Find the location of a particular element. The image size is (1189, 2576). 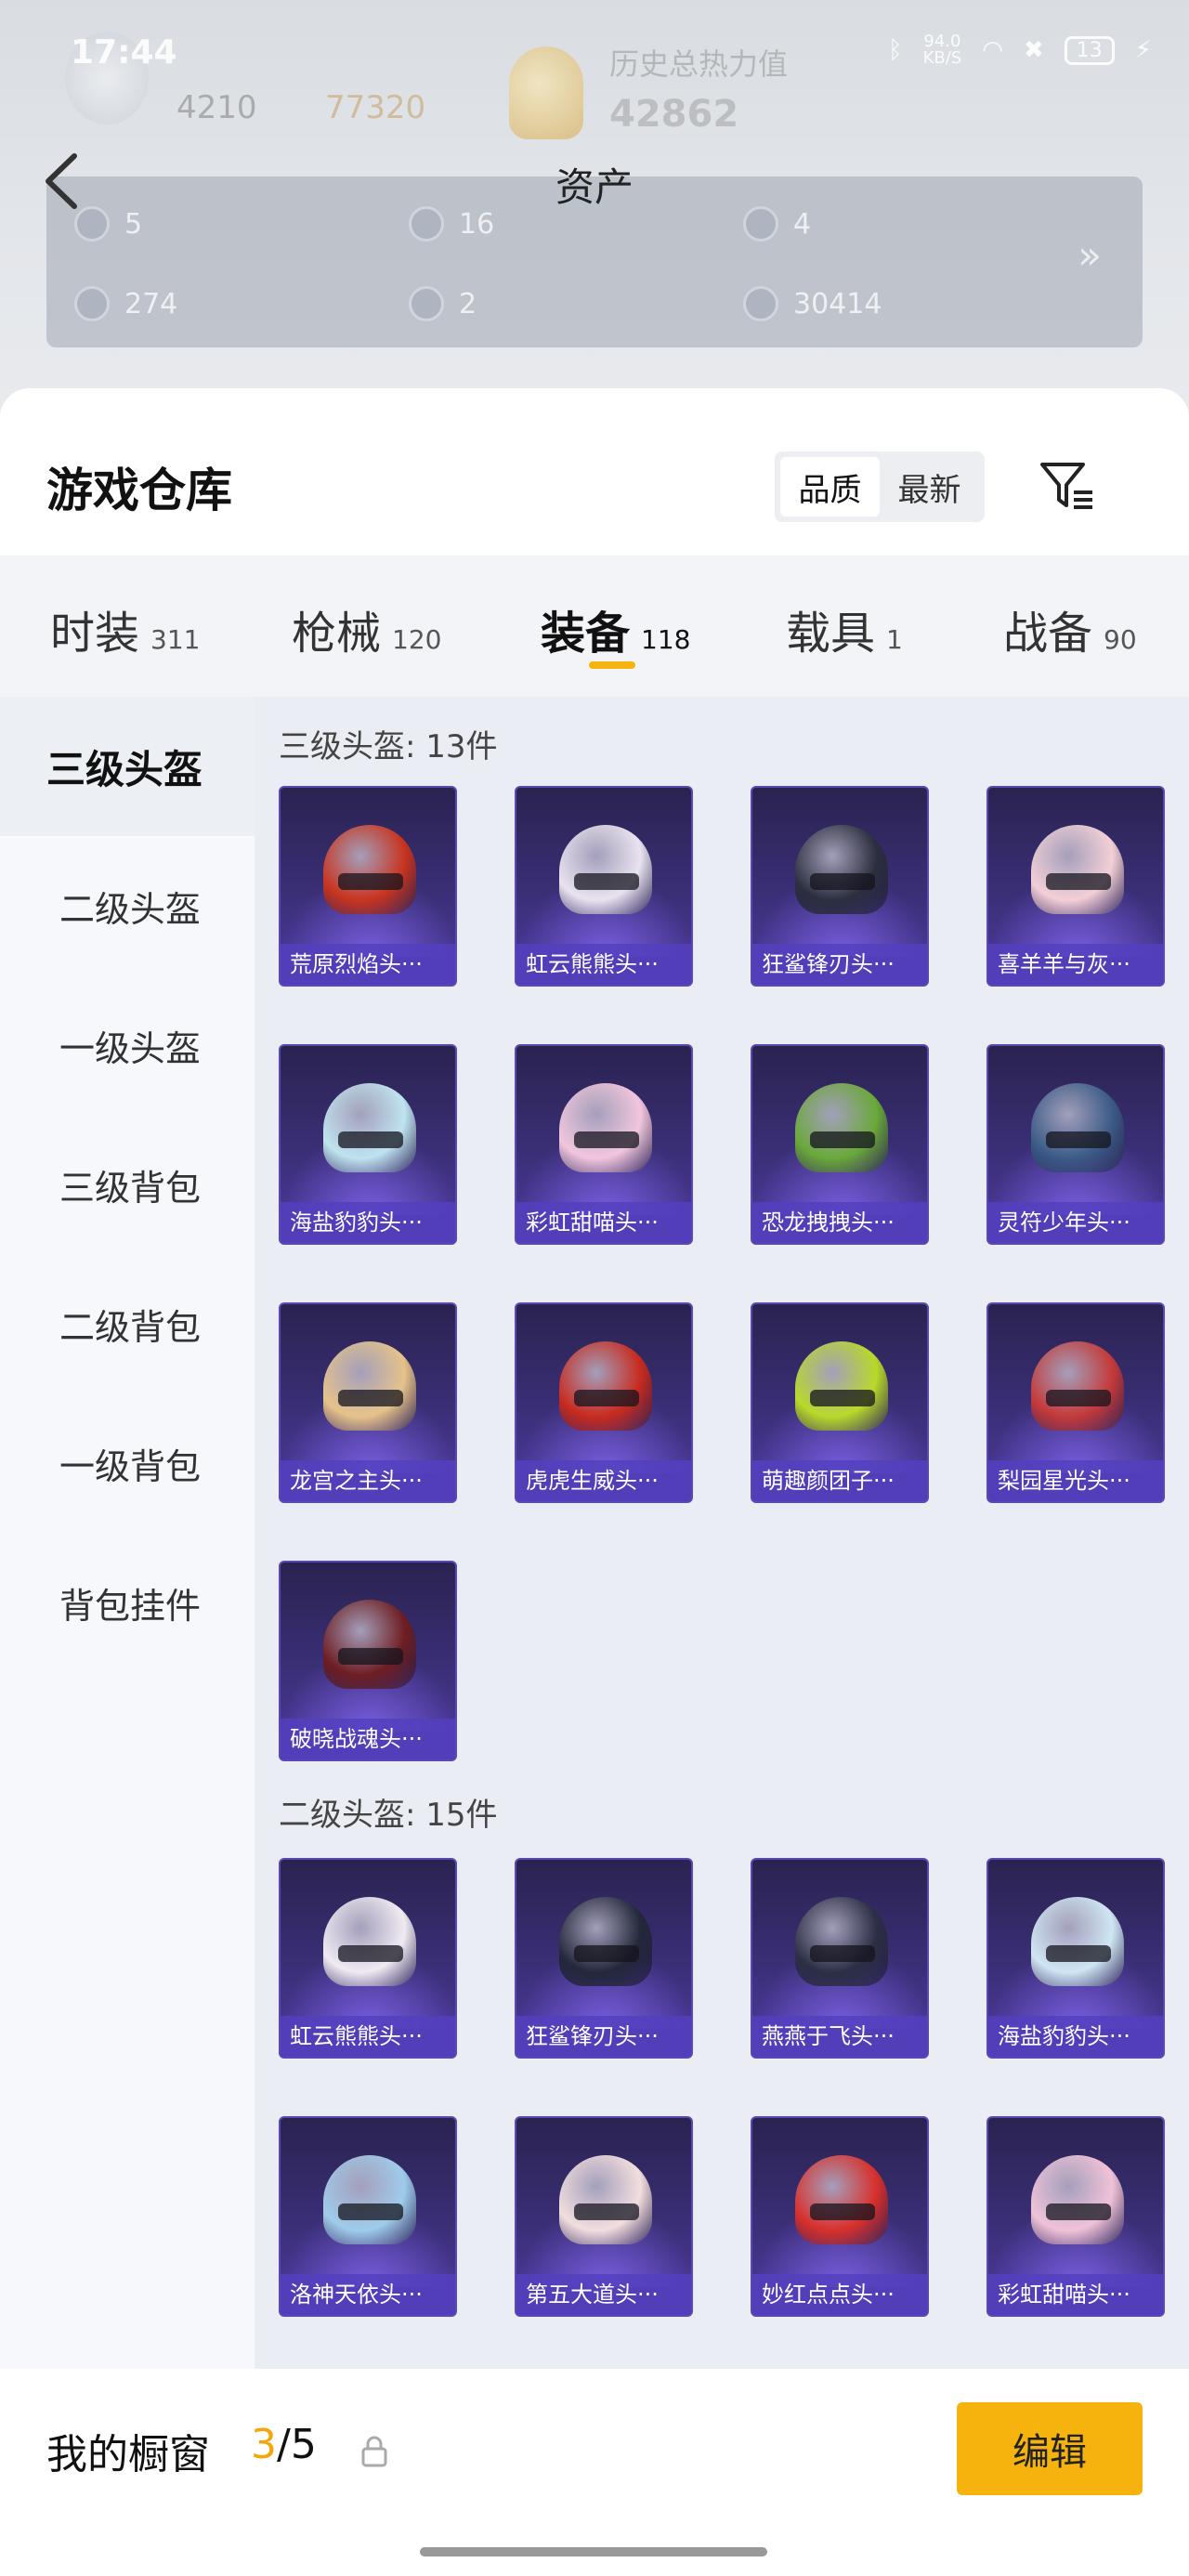

showcase-count: 3/5 is located at coordinates (284, 2445).